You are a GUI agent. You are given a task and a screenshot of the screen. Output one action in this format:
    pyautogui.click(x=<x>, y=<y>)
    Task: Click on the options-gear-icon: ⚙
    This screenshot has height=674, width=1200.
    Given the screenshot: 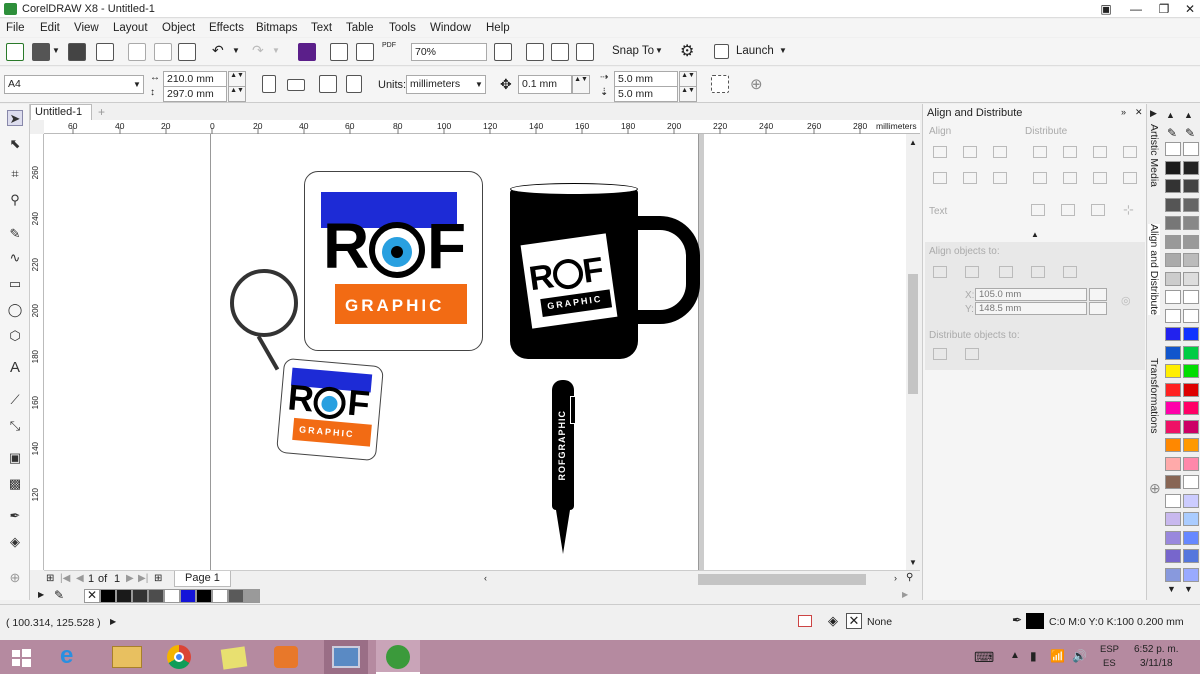 What is the action you would take?
    pyautogui.click(x=687, y=51)
    